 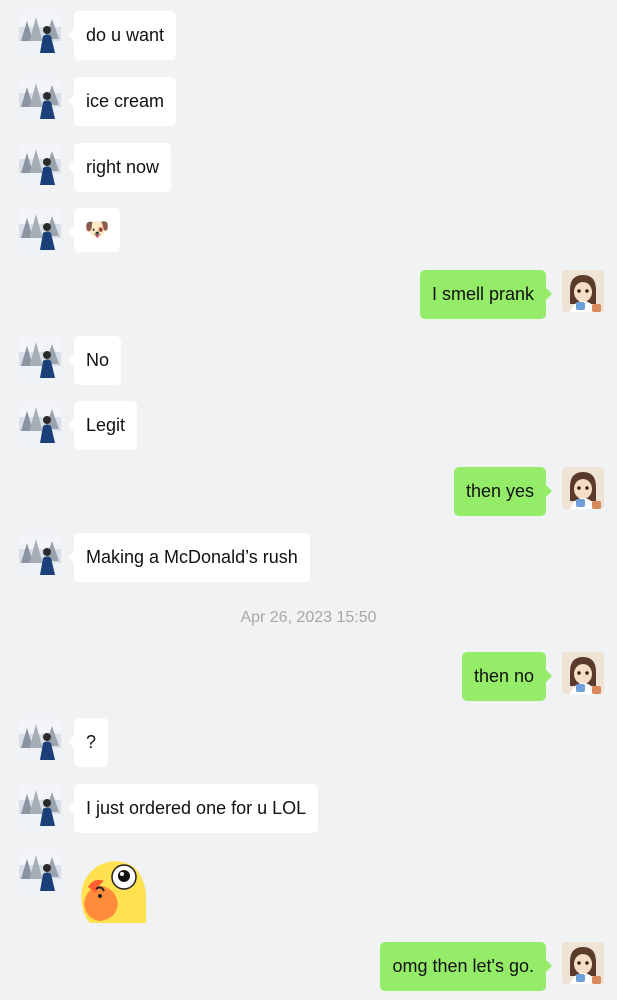 I want to click on message-bubble: No, so click(x=94, y=360).